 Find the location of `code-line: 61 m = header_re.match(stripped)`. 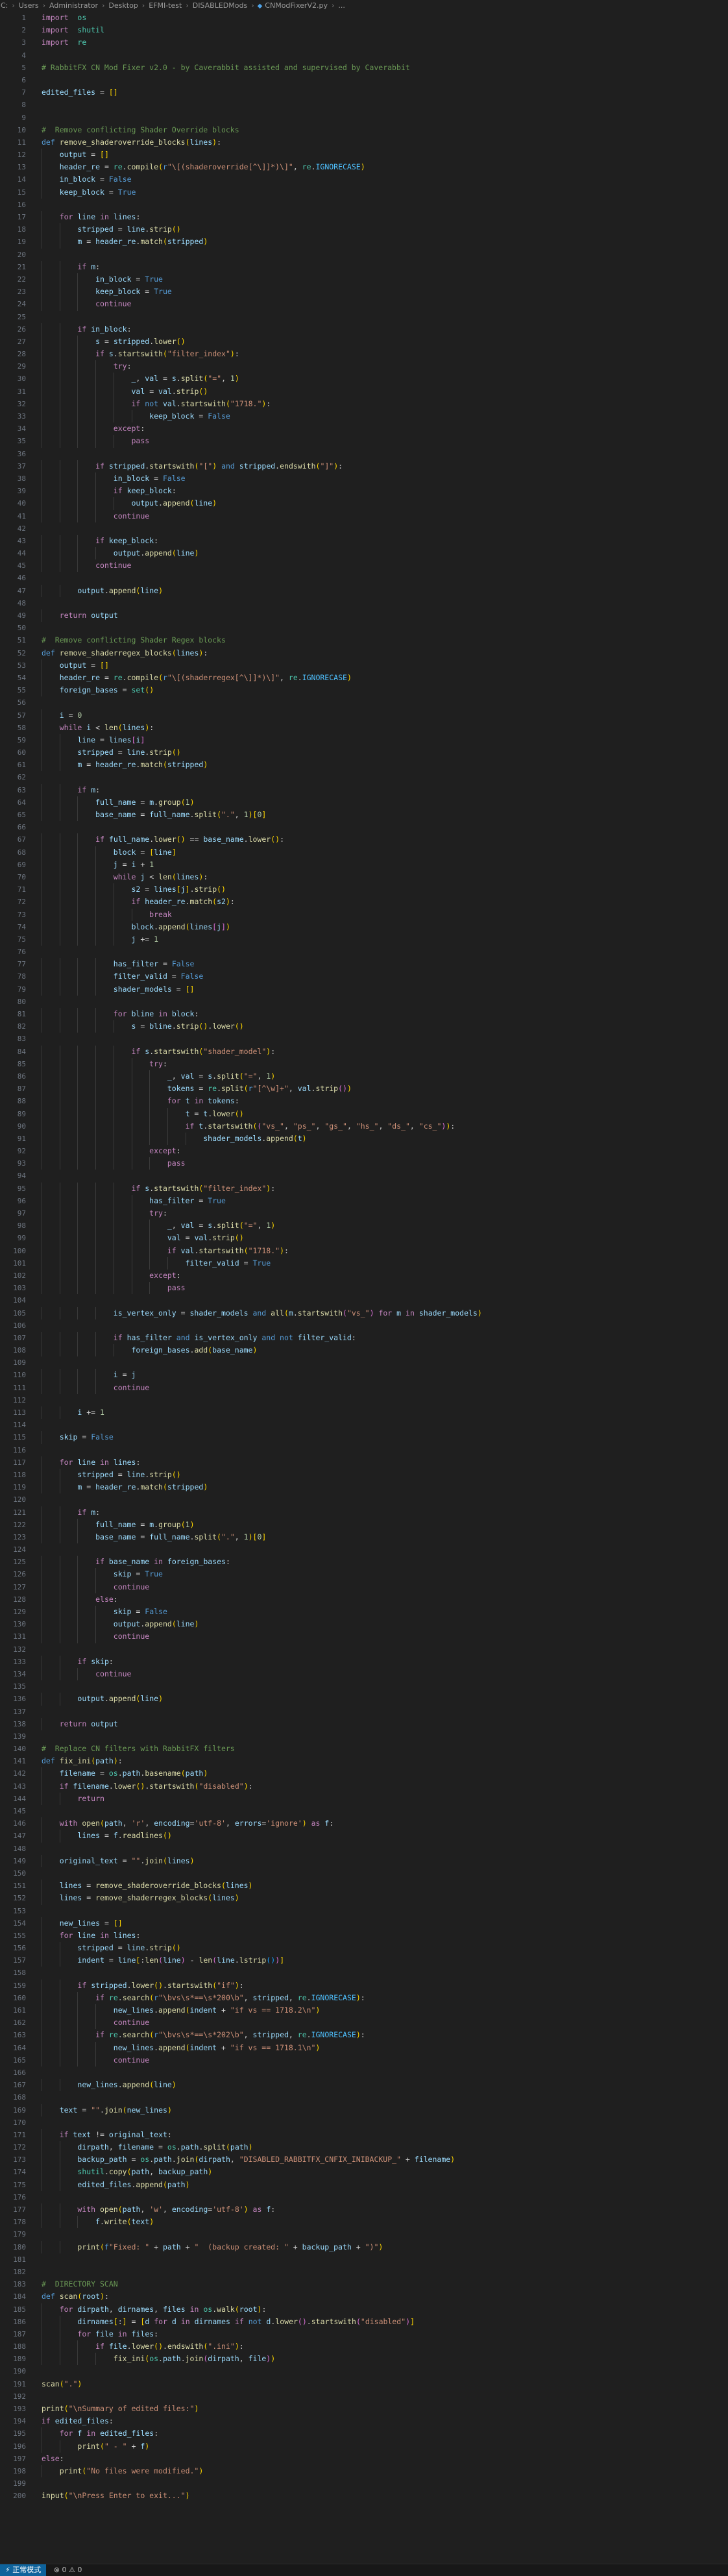

code-line: 61 m = header_re.match(stripped) is located at coordinates (364, 765).